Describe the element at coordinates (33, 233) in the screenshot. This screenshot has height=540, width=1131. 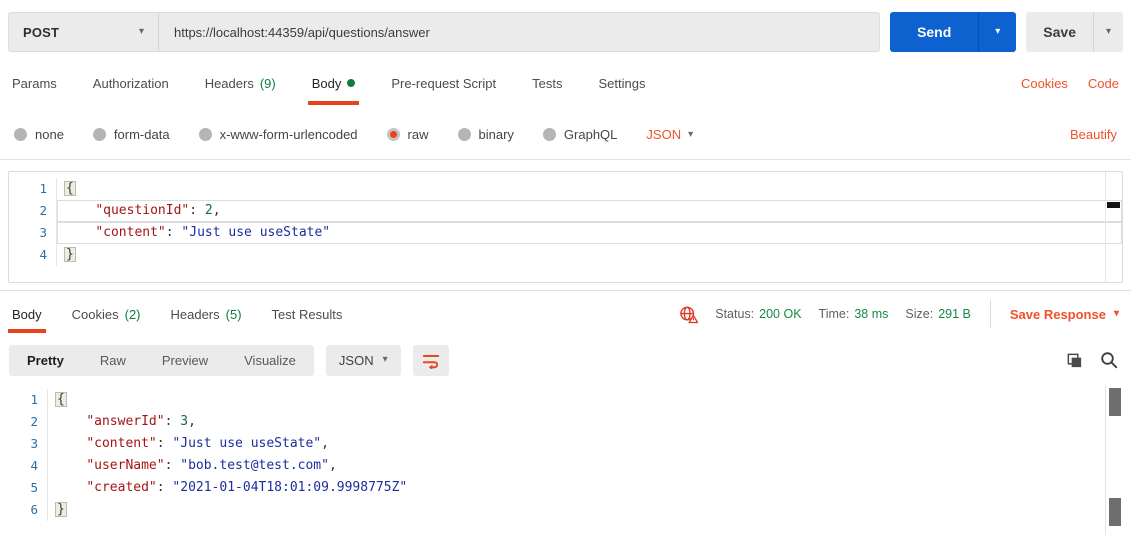
I see `line-number: 3` at that location.